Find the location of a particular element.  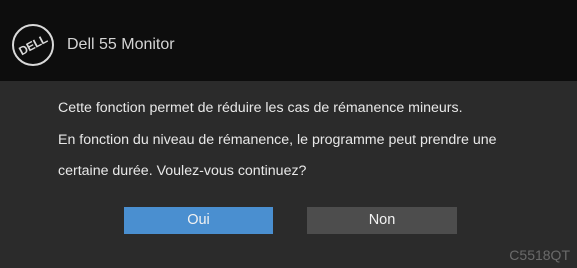

no-button: Non is located at coordinates (382, 220).